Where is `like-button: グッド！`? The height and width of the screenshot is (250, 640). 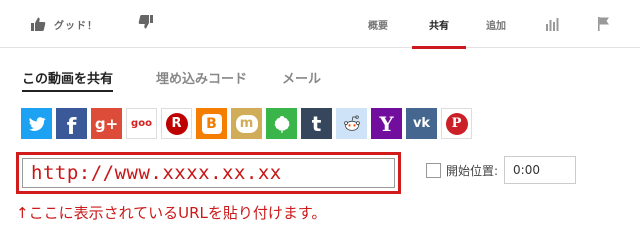 like-button: グッド！ is located at coordinates (64, 24).